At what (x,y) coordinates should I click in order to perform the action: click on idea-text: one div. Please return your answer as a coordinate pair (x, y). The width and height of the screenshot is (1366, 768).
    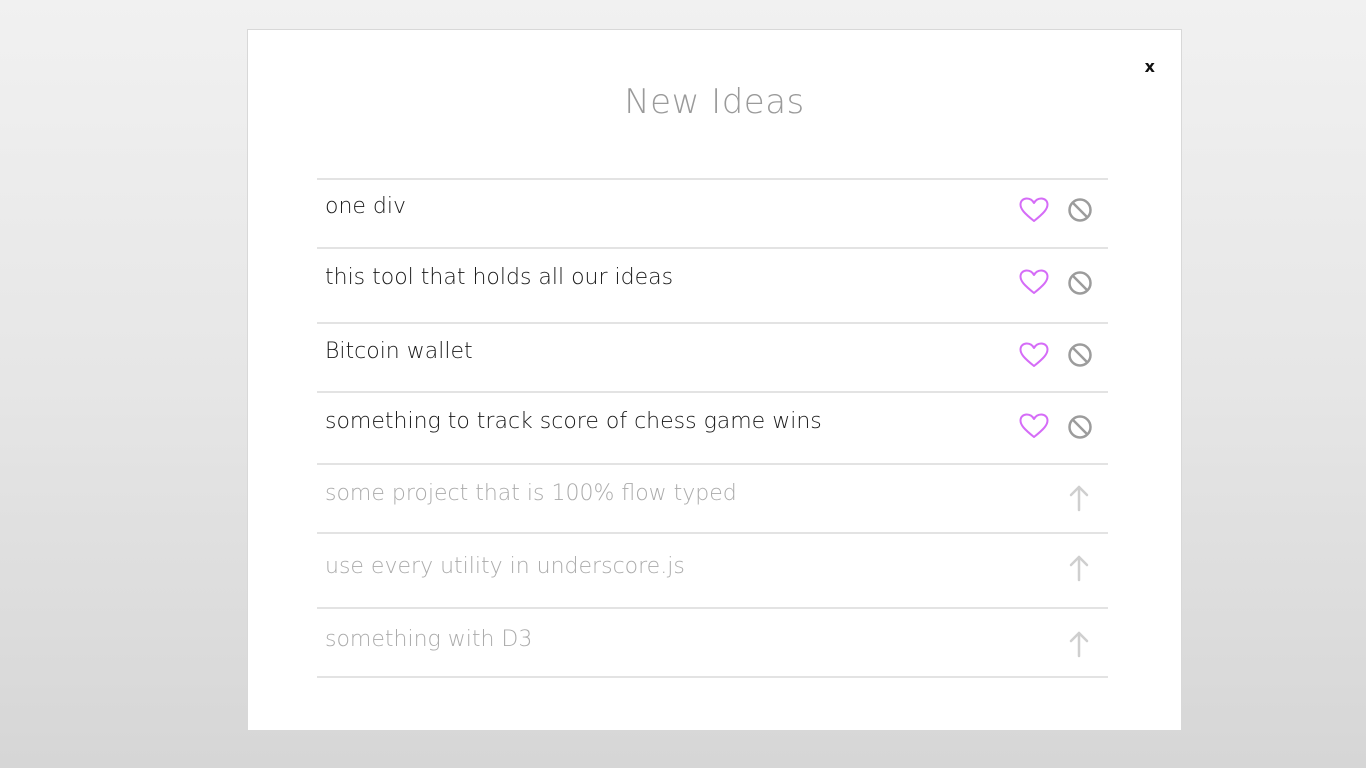
    Looking at the image, I should click on (366, 206).